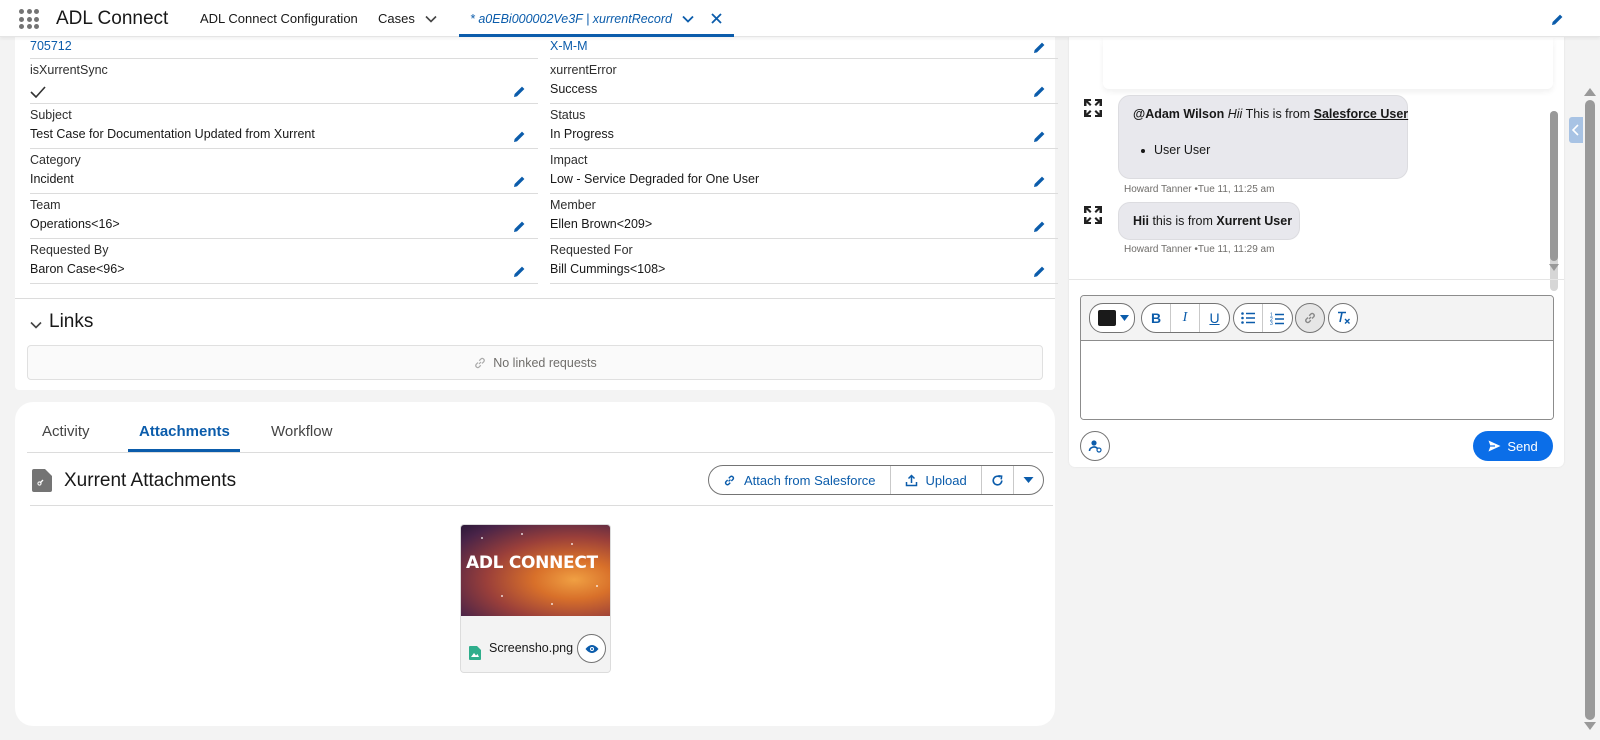  I want to click on bulleted-list-button, so click(1248, 318).